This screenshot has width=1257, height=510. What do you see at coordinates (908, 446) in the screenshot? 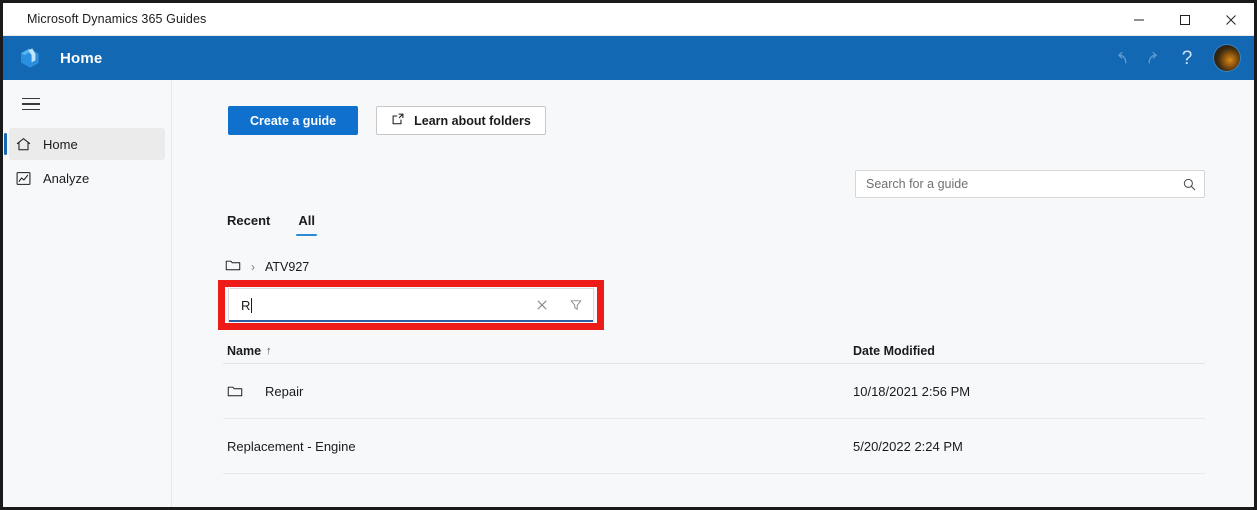
I see `cell-date-modified: 5/20/2022 2:24 PM` at bounding box center [908, 446].